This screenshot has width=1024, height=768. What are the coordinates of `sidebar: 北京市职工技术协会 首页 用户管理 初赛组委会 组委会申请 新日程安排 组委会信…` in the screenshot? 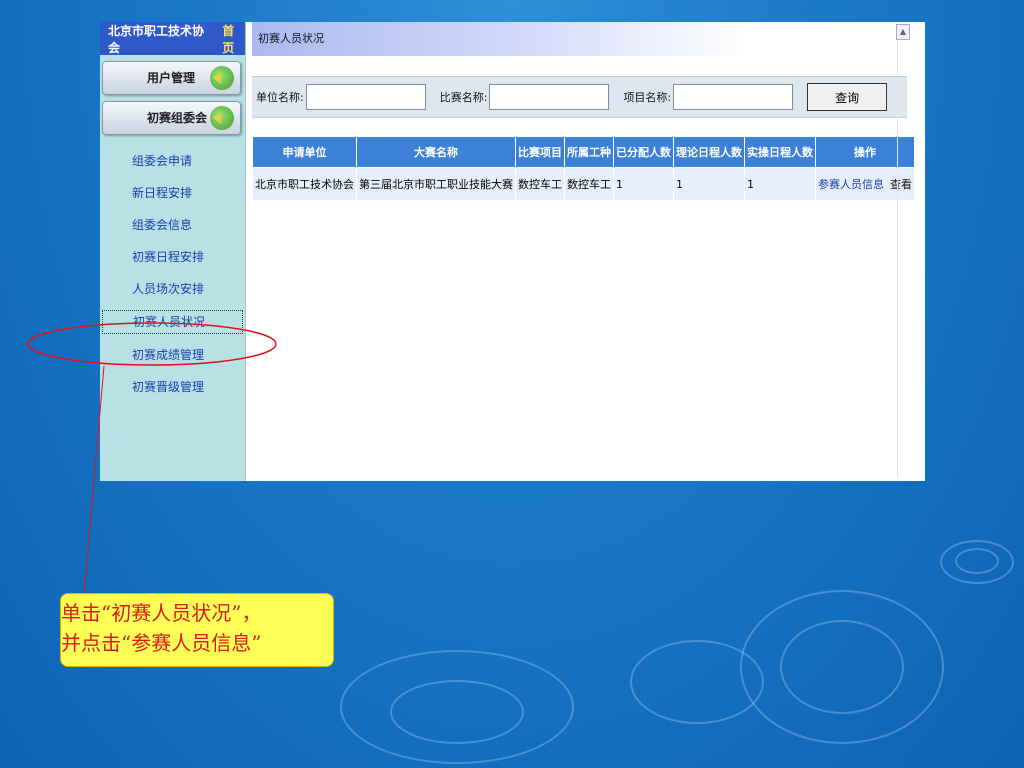 It's located at (173, 251).